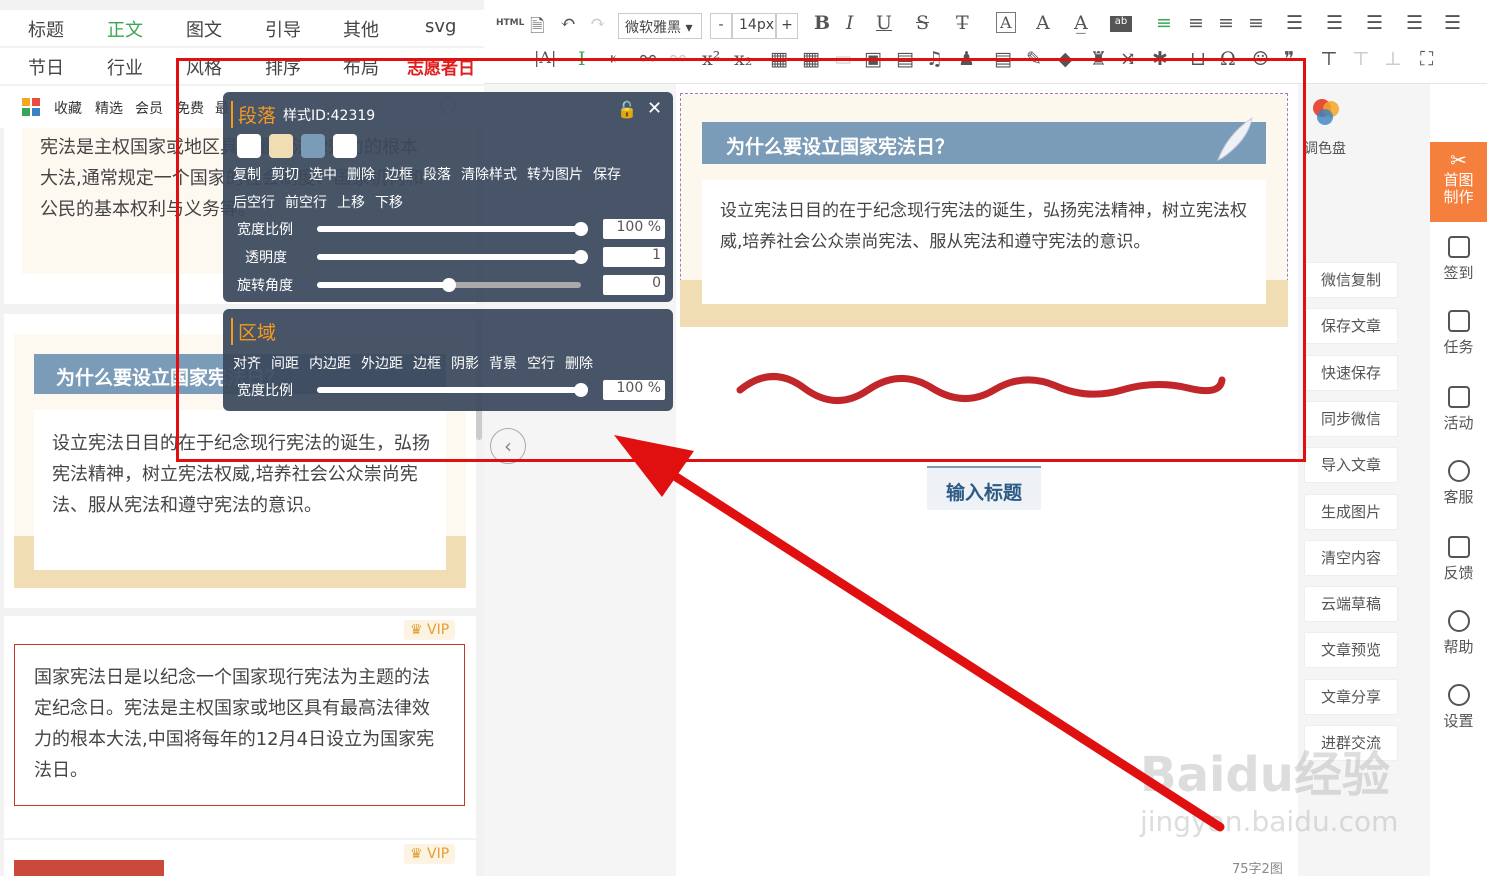  I want to click on settings-button: 设置, so click(1458, 707).